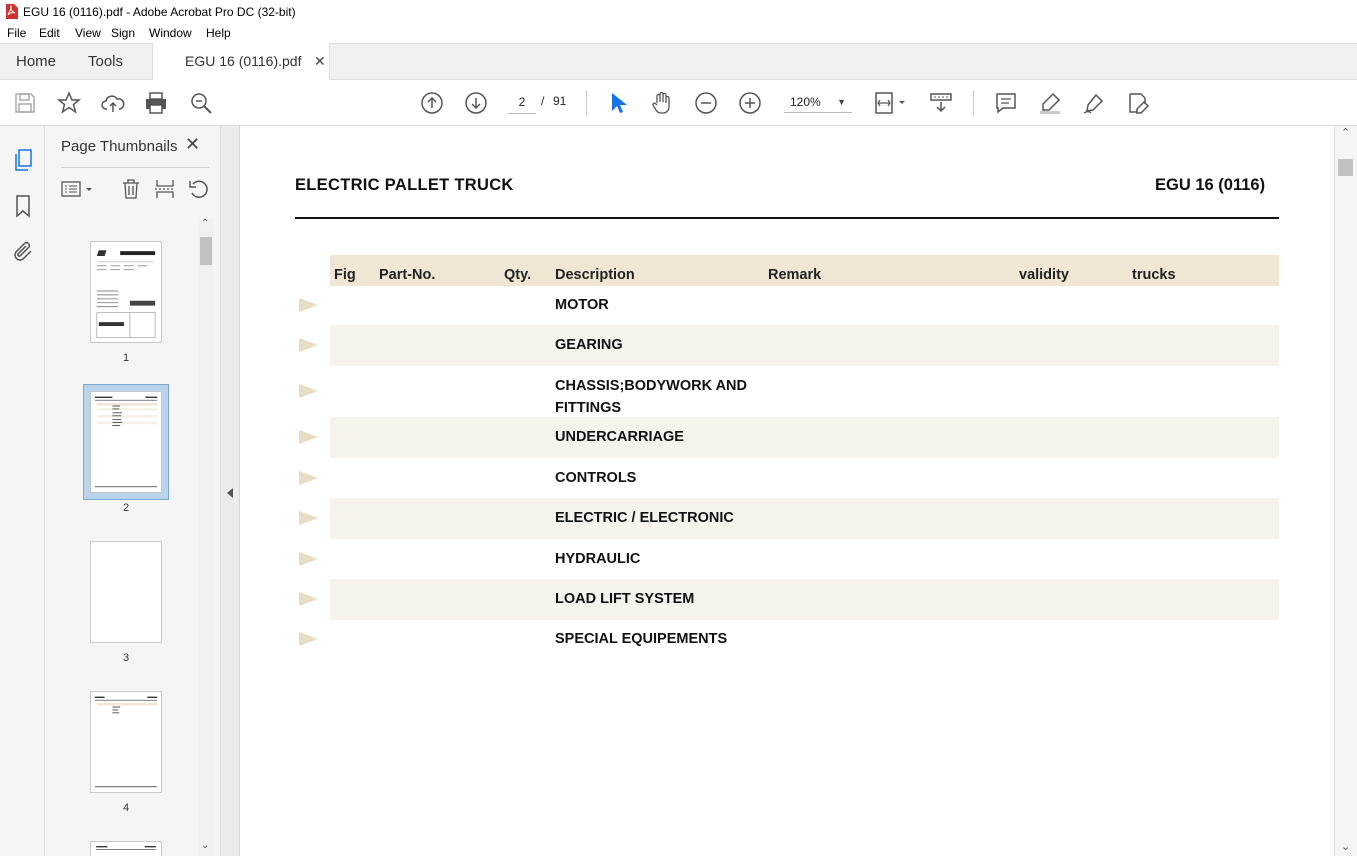 This screenshot has width=1357, height=859. I want to click on table-row-label: ELECTRIC / ELECTRONIC, so click(644, 518).